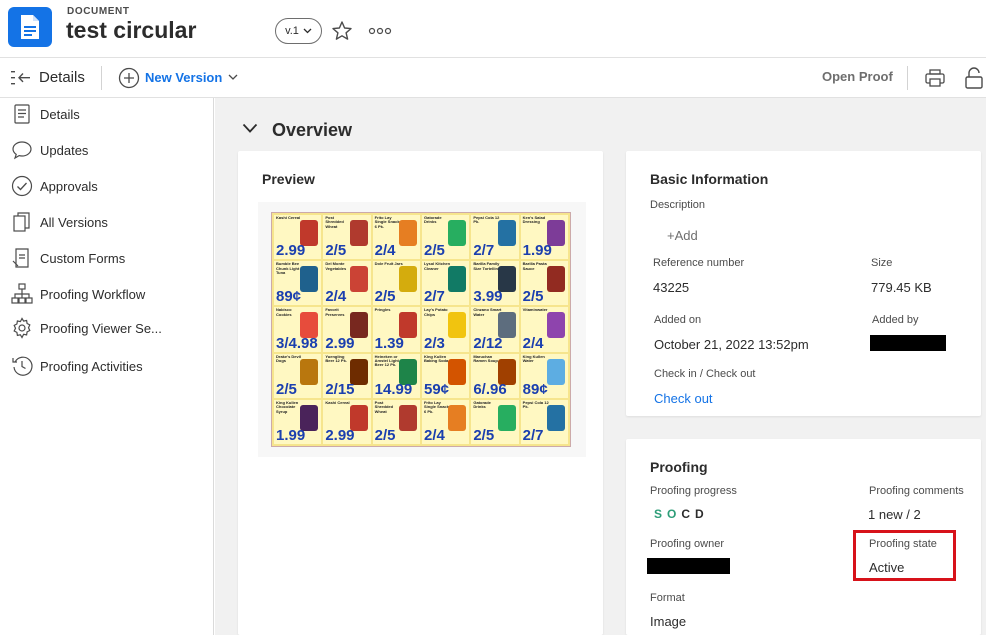 Image resolution: width=986 pixels, height=635 pixels. What do you see at coordinates (107, 114) in the screenshot?
I see `sidebar-item-details: Details` at bounding box center [107, 114].